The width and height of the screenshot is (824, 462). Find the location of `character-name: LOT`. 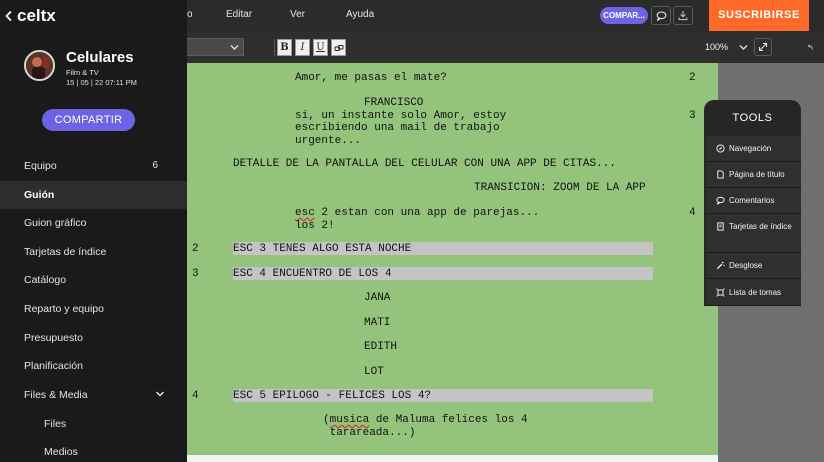

character-name: LOT is located at coordinates (374, 372).